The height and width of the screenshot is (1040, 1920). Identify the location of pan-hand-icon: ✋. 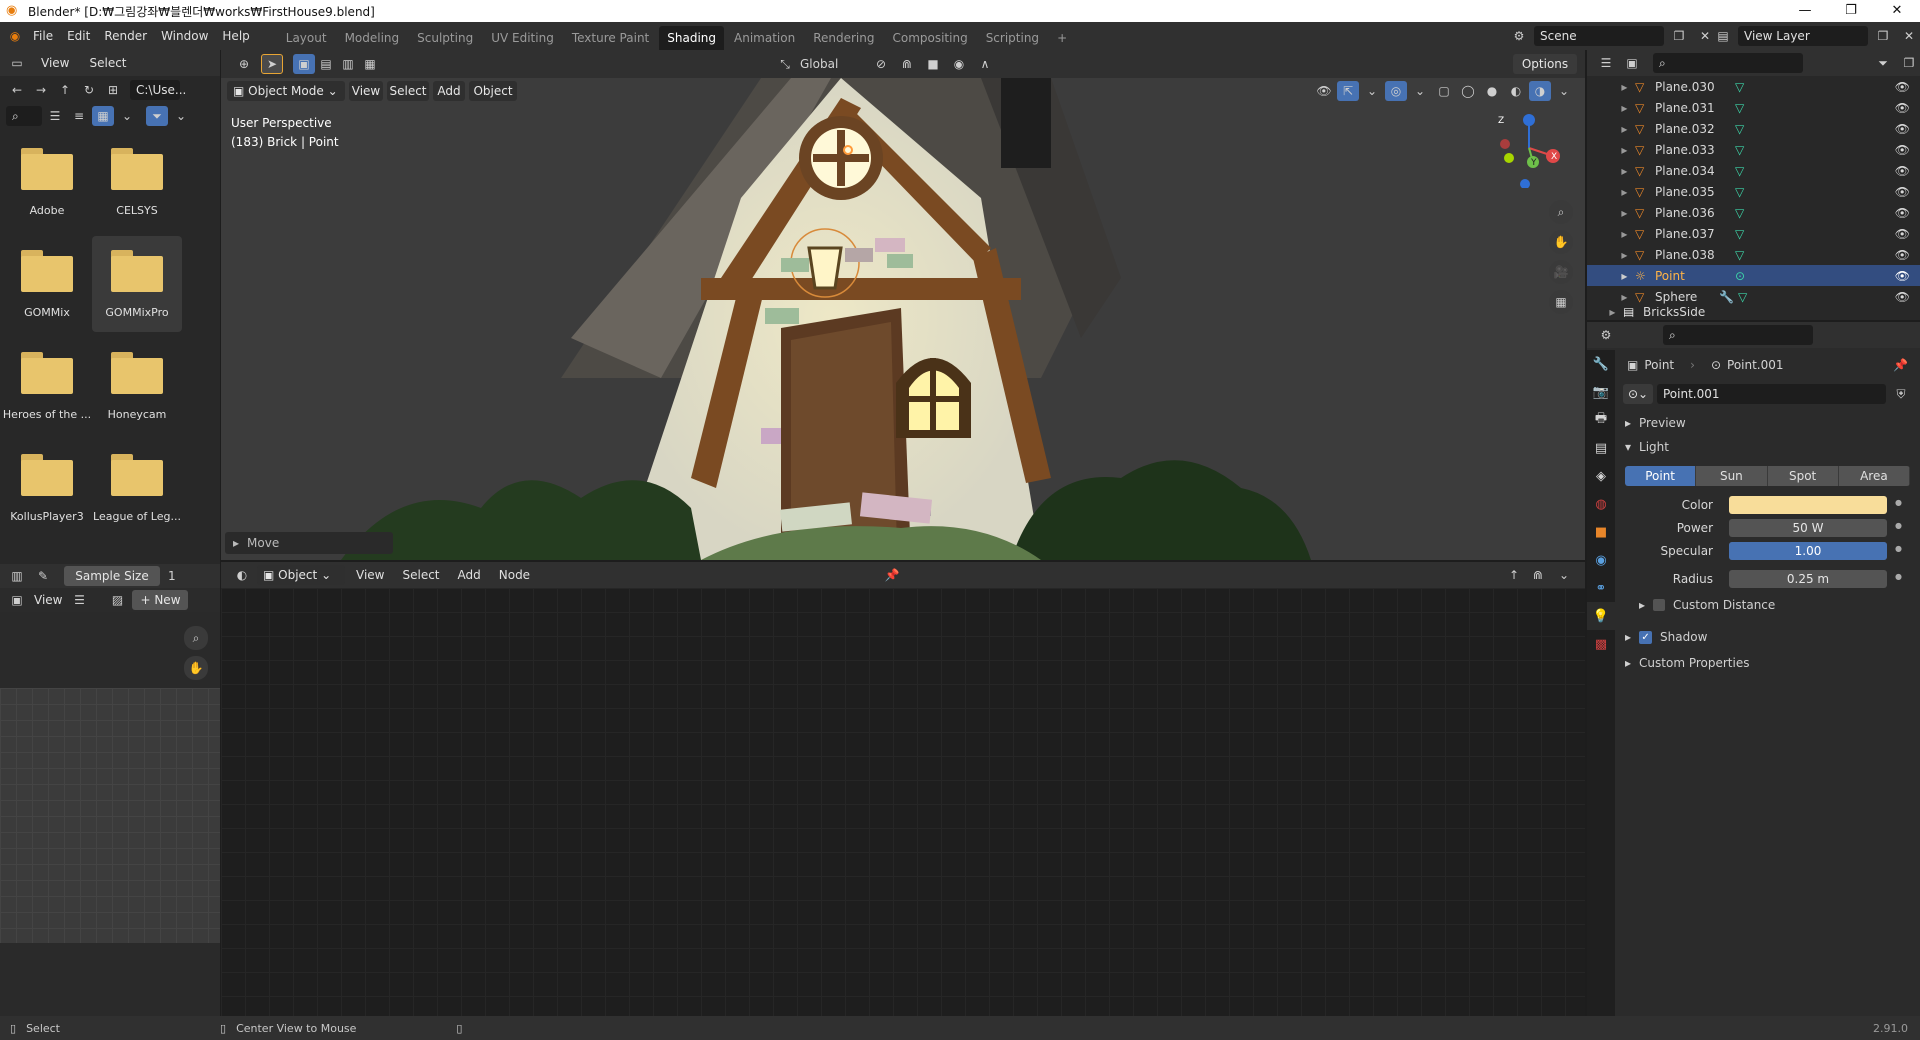
(1561, 242).